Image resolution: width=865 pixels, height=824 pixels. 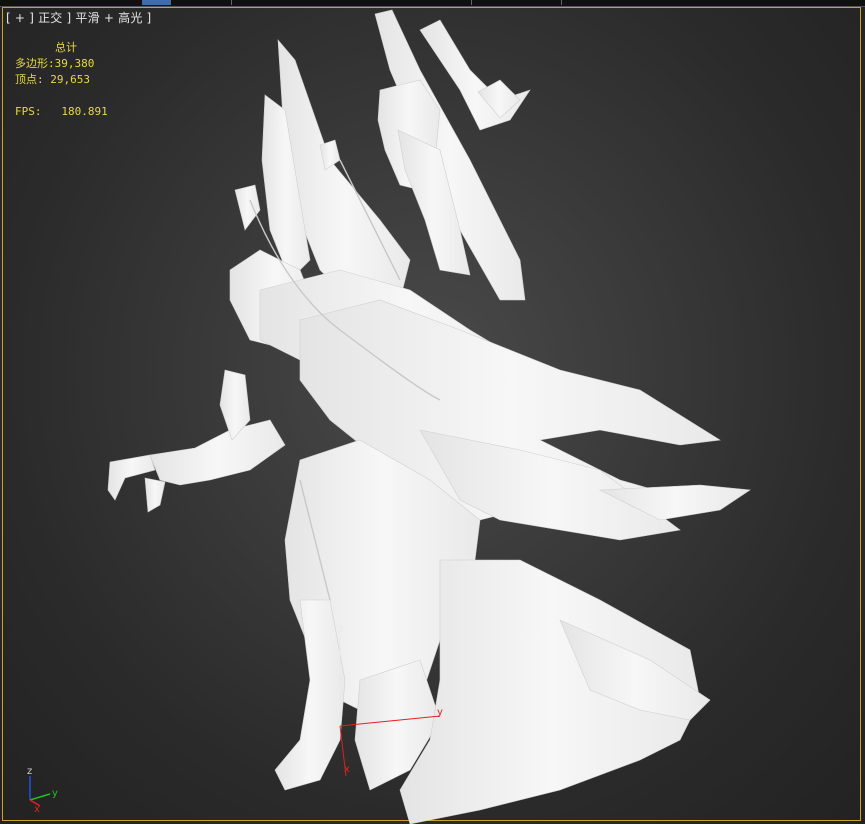 I want to click on gizmo-z-label: z, so click(x=340, y=629).